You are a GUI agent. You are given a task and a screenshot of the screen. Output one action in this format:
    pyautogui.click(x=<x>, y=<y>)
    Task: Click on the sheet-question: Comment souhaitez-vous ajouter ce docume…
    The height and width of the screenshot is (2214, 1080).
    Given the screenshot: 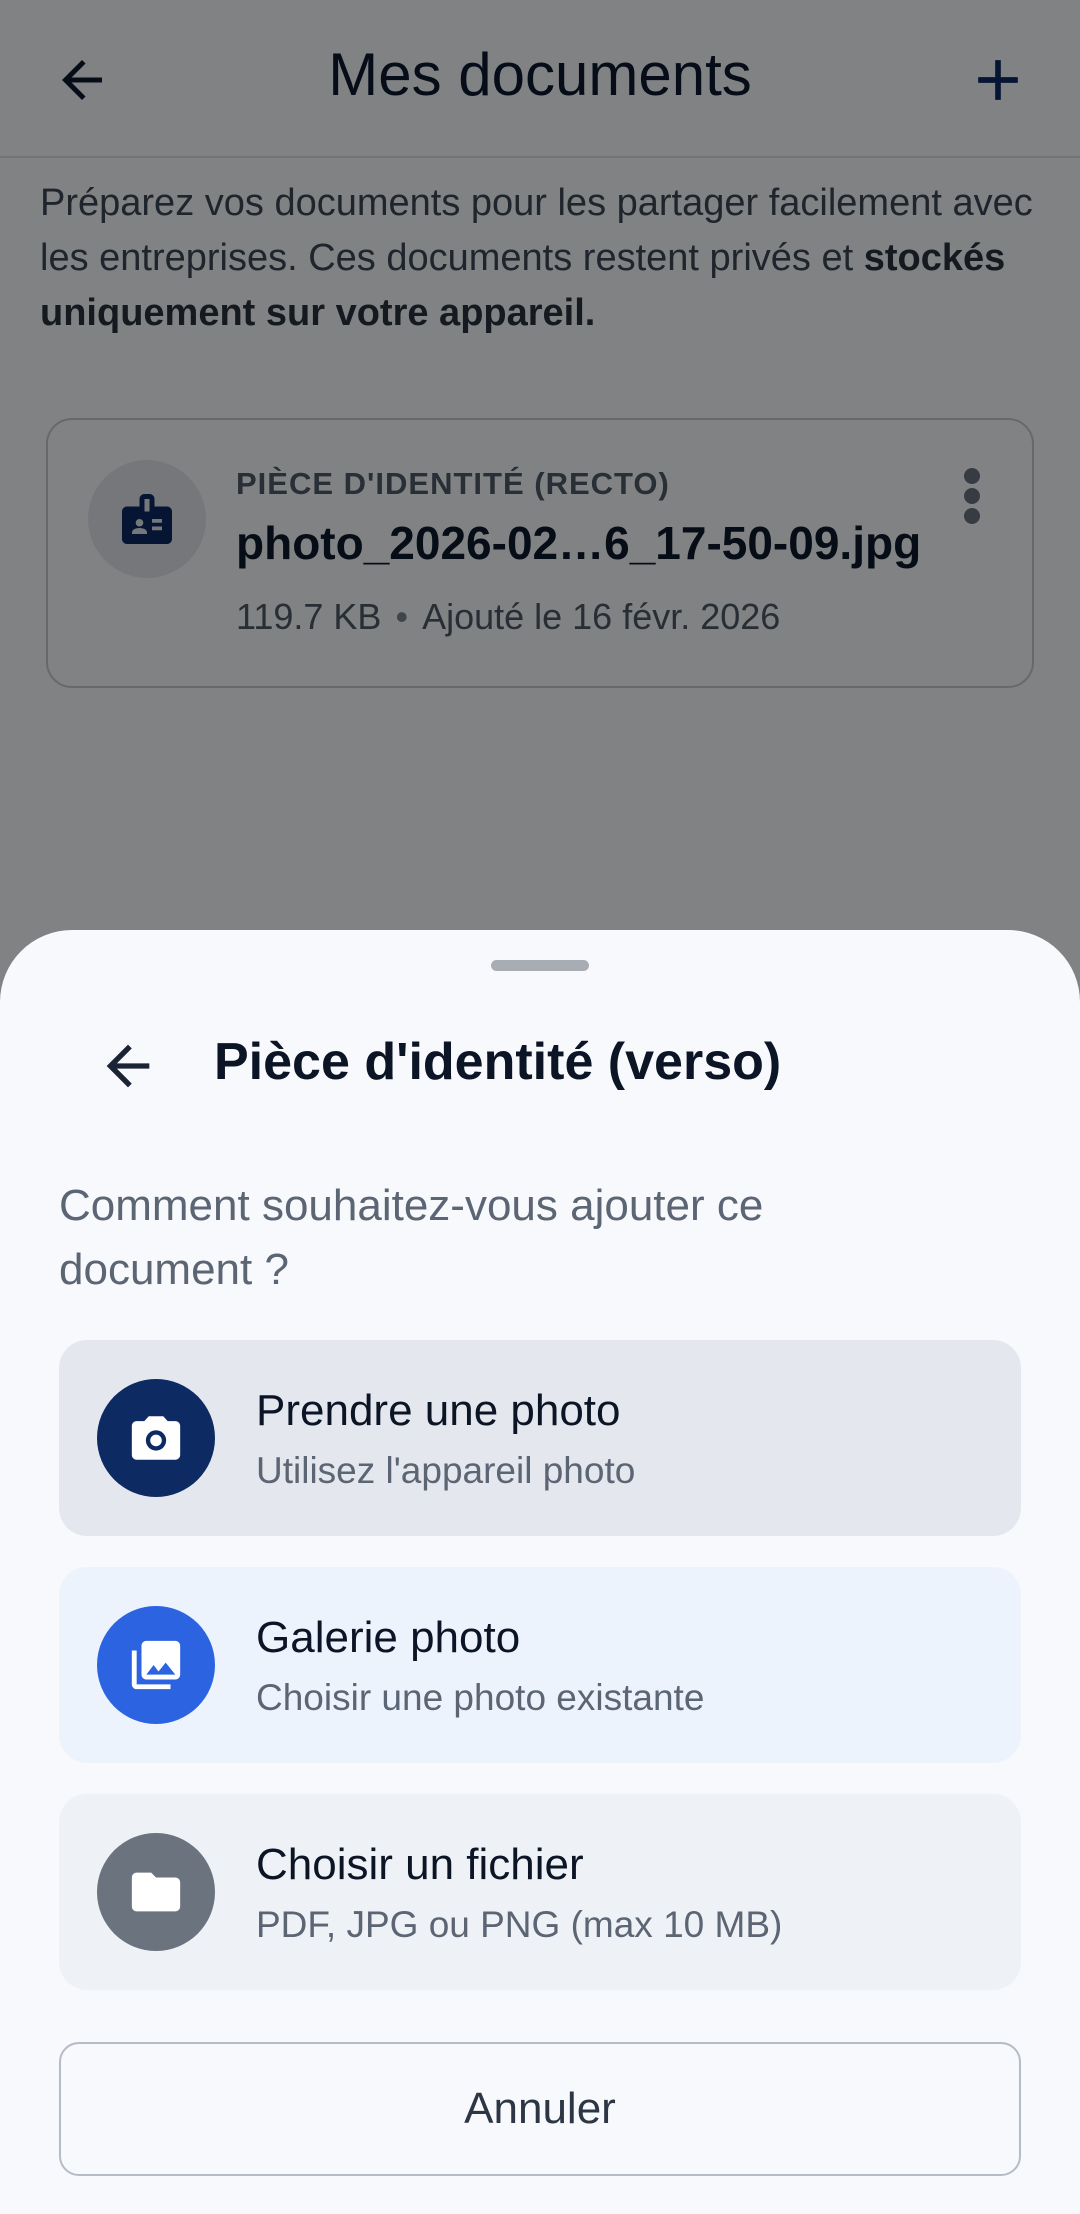 What is the action you would take?
    pyautogui.click(x=411, y=1237)
    